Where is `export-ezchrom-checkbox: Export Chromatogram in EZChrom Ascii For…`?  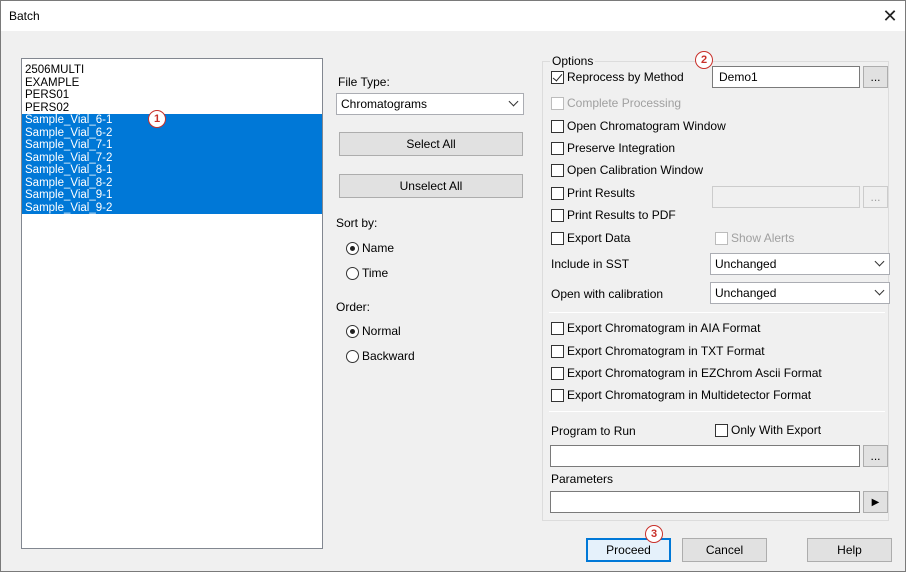 export-ezchrom-checkbox: Export Chromatogram in EZChrom Ascii For… is located at coordinates (686, 373).